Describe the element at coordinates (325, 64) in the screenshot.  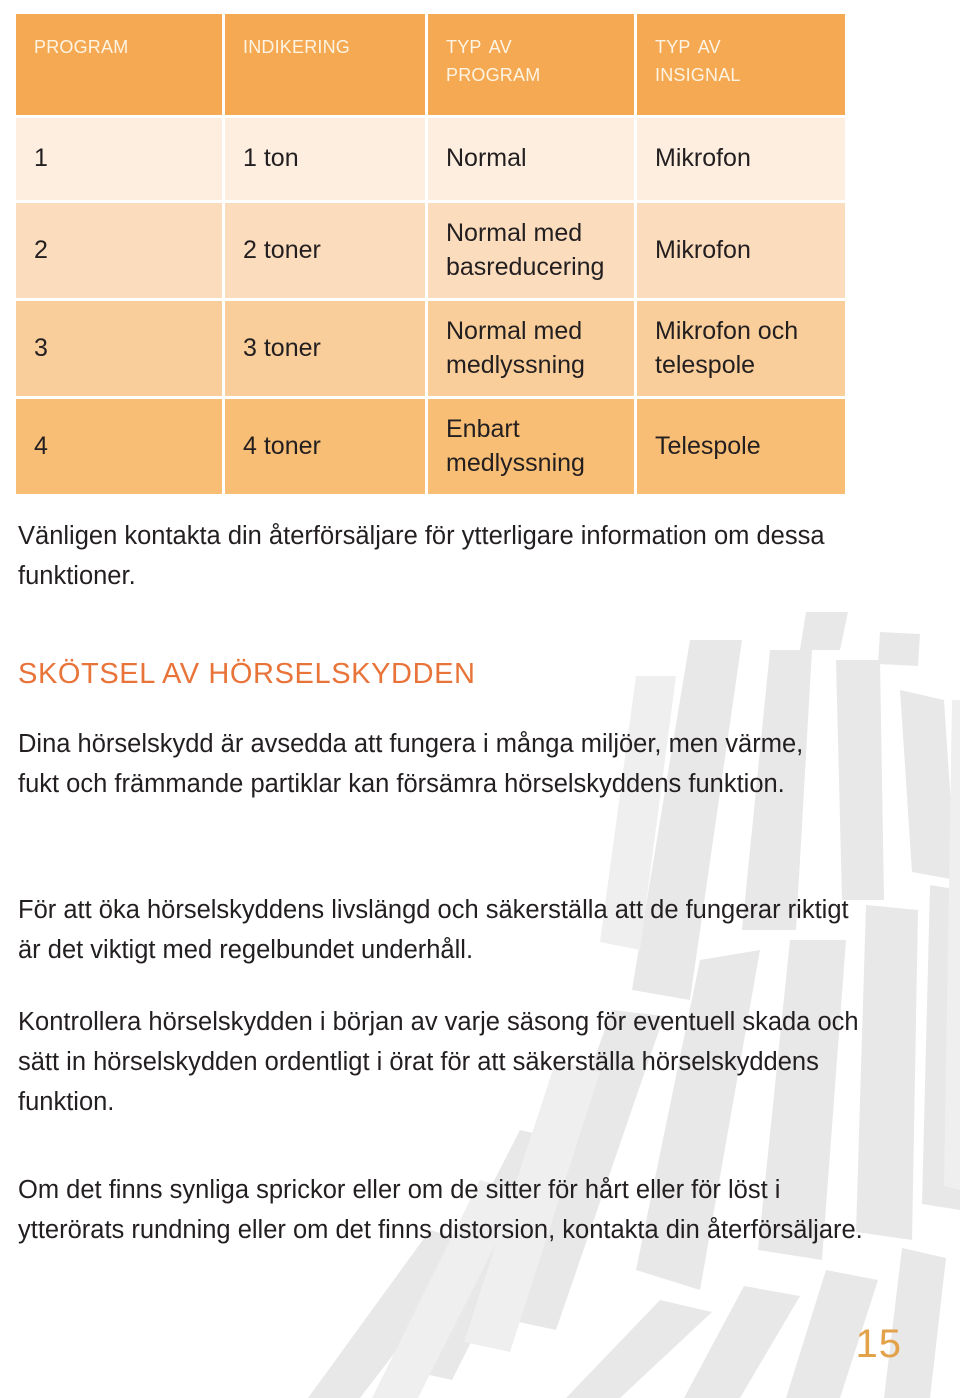
I see `column-header-indikering: Indikering` at that location.